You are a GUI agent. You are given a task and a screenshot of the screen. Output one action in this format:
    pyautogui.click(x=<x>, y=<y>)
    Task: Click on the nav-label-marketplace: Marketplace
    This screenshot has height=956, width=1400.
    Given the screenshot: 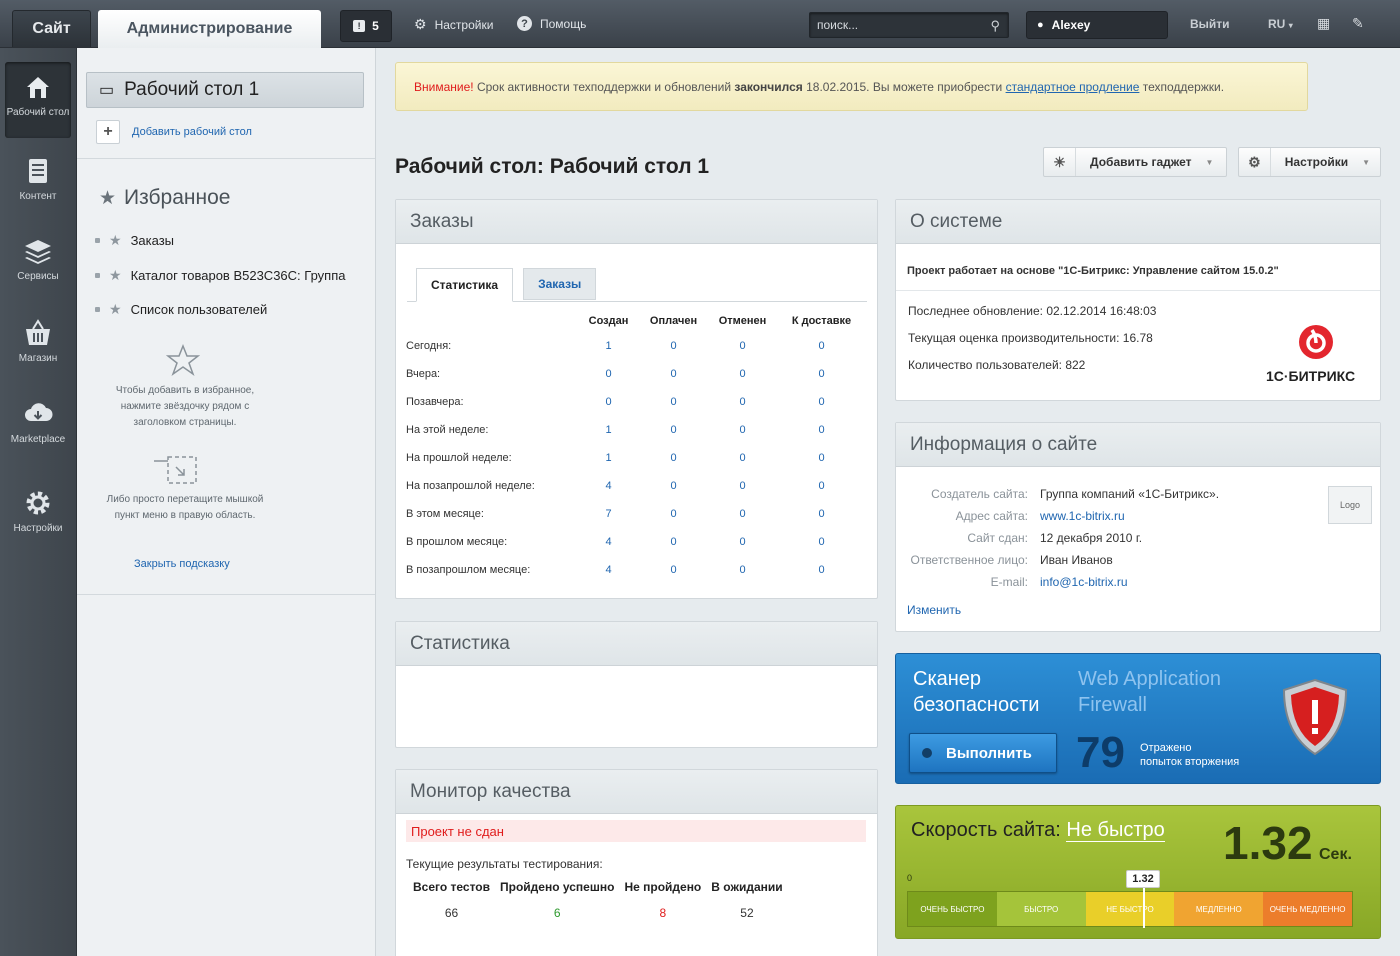 What is the action you would take?
    pyautogui.click(x=38, y=439)
    